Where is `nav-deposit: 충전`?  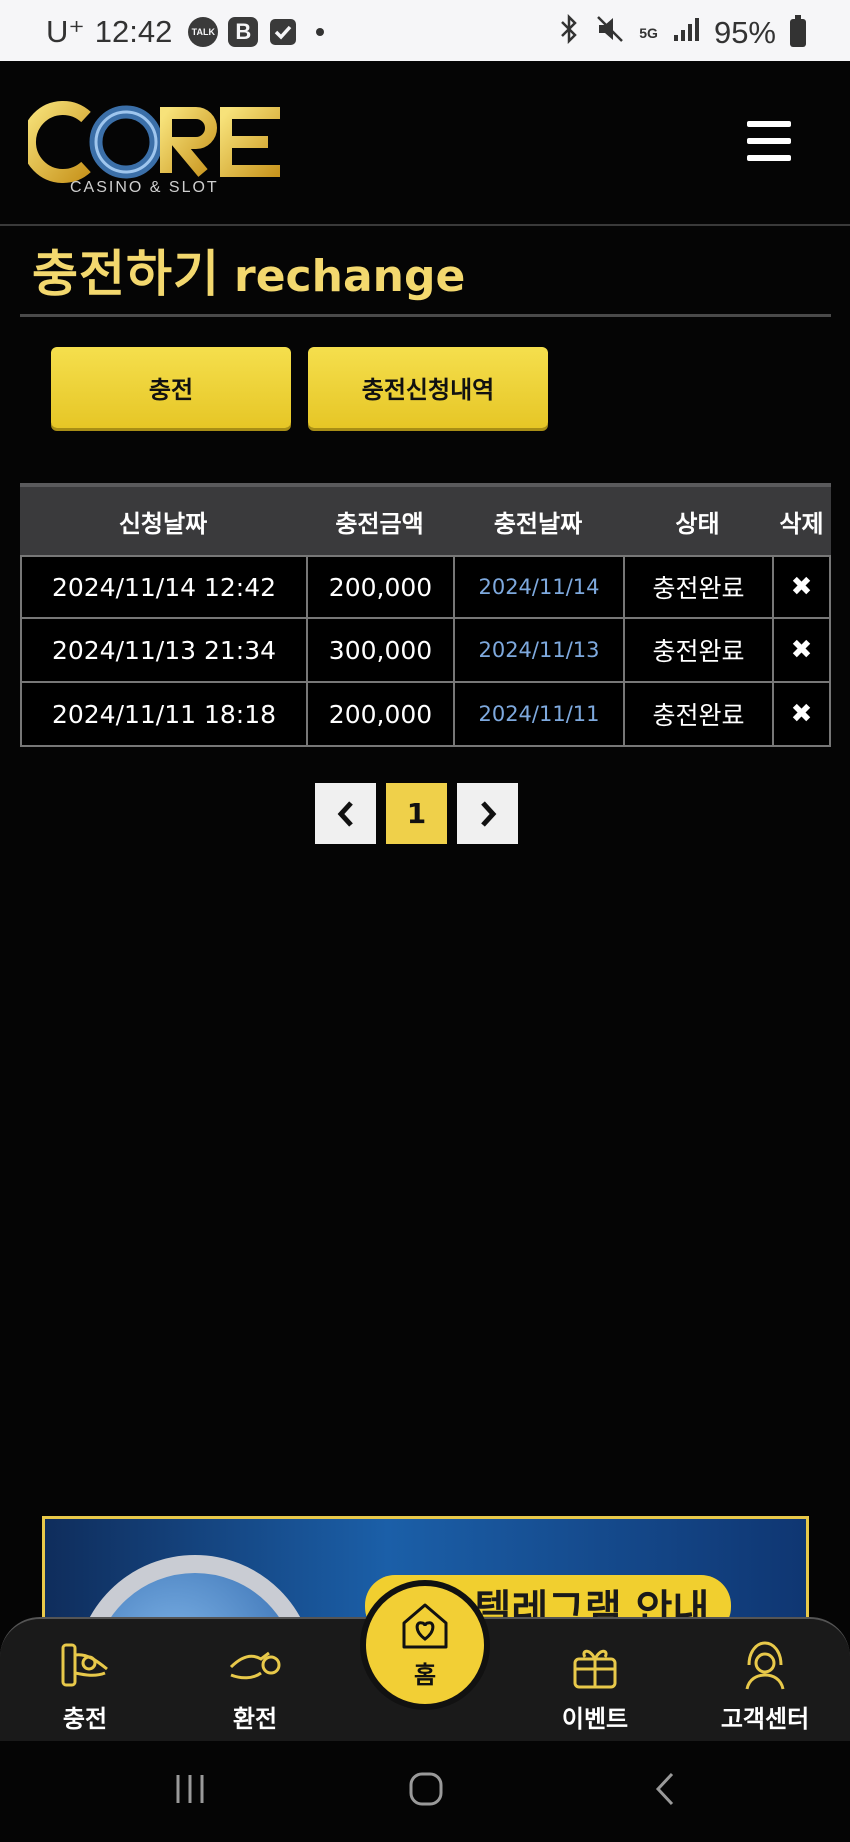 nav-deposit: 충전 is located at coordinates (85, 1686).